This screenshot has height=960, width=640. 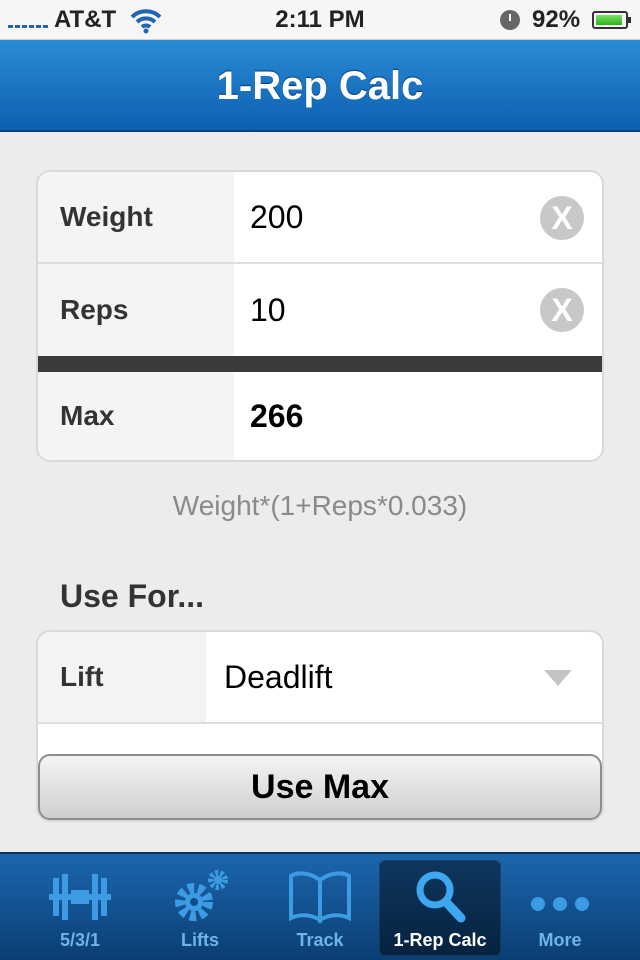 I want to click on lift-row: Lift Deadlift, so click(x=320, y=678).